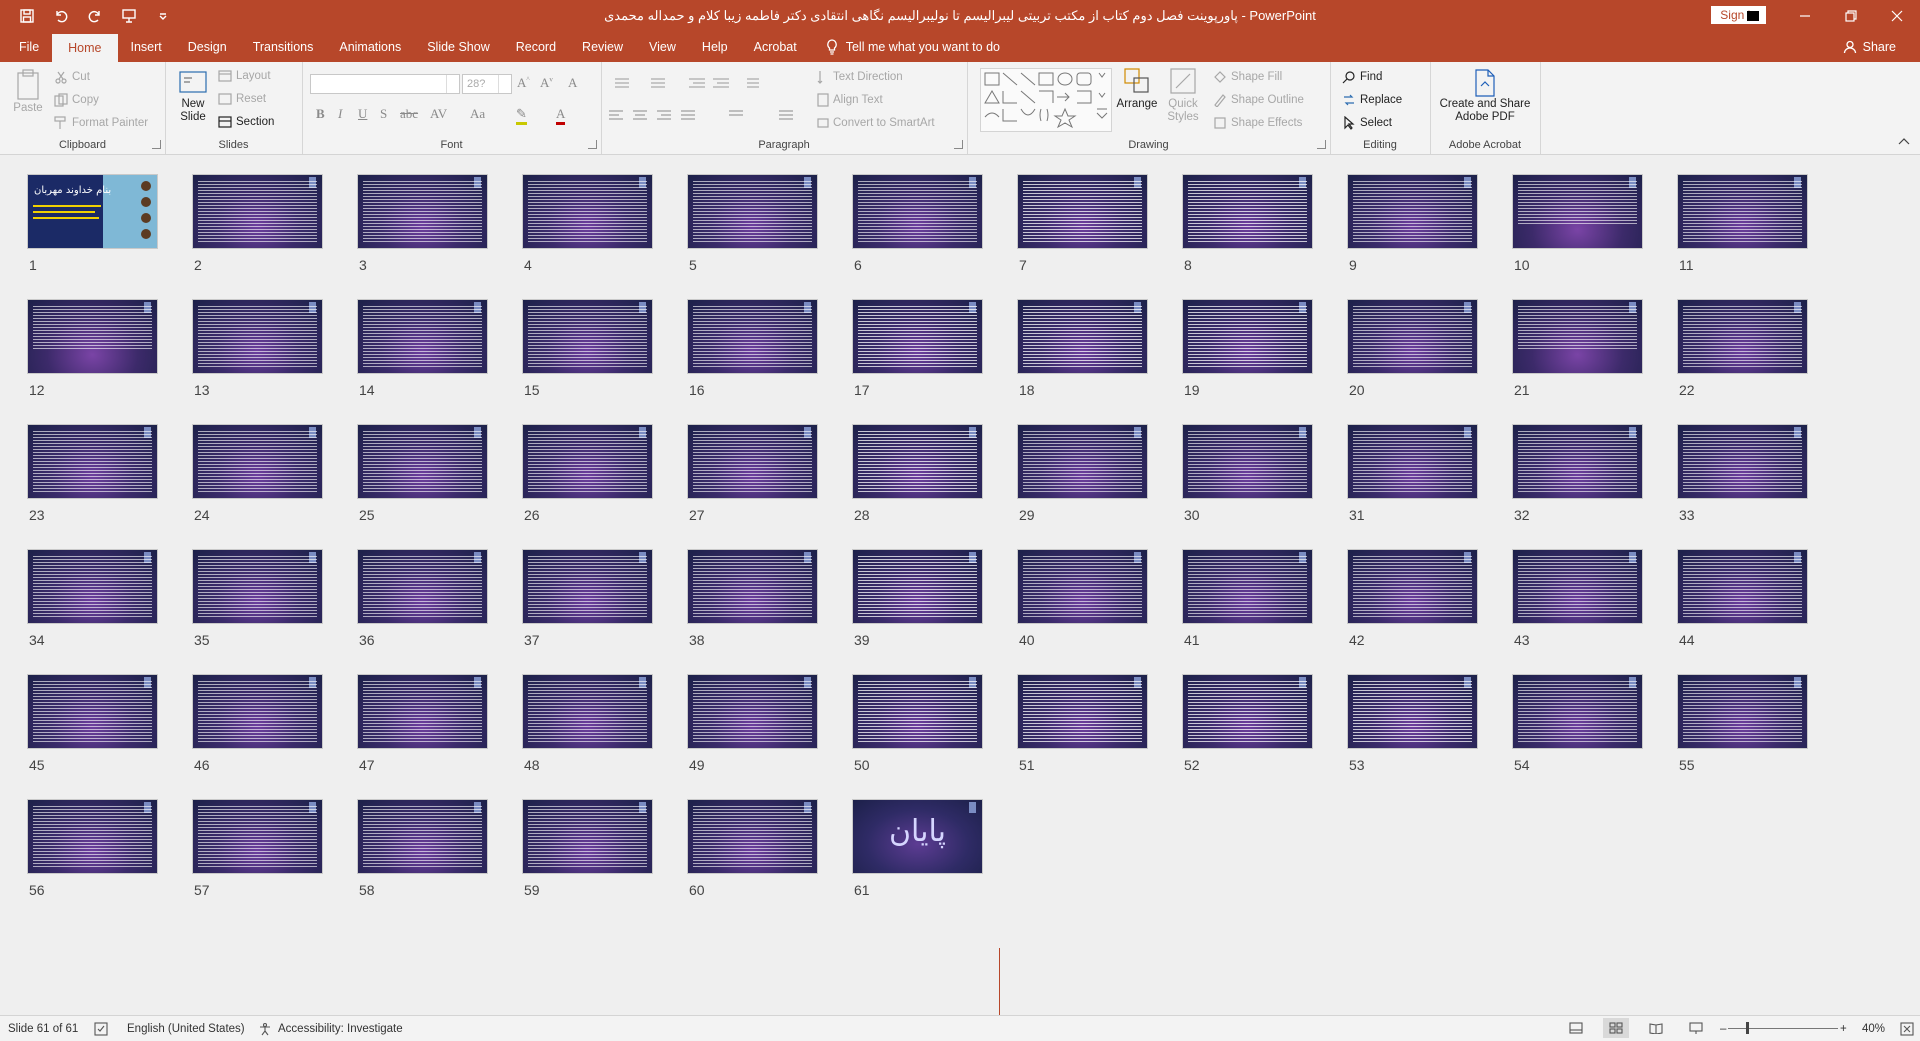 Image resolution: width=1920 pixels, height=1041 pixels. I want to click on slide-thumbnail-23: 23, so click(92, 474).